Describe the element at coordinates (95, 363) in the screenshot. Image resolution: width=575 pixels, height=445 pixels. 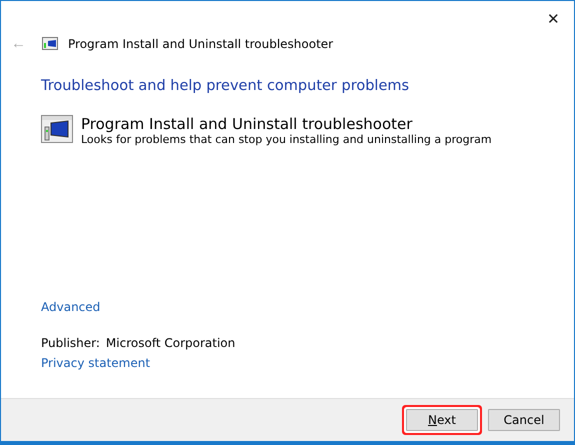
I see `privacy-link: Privacy statement` at that location.